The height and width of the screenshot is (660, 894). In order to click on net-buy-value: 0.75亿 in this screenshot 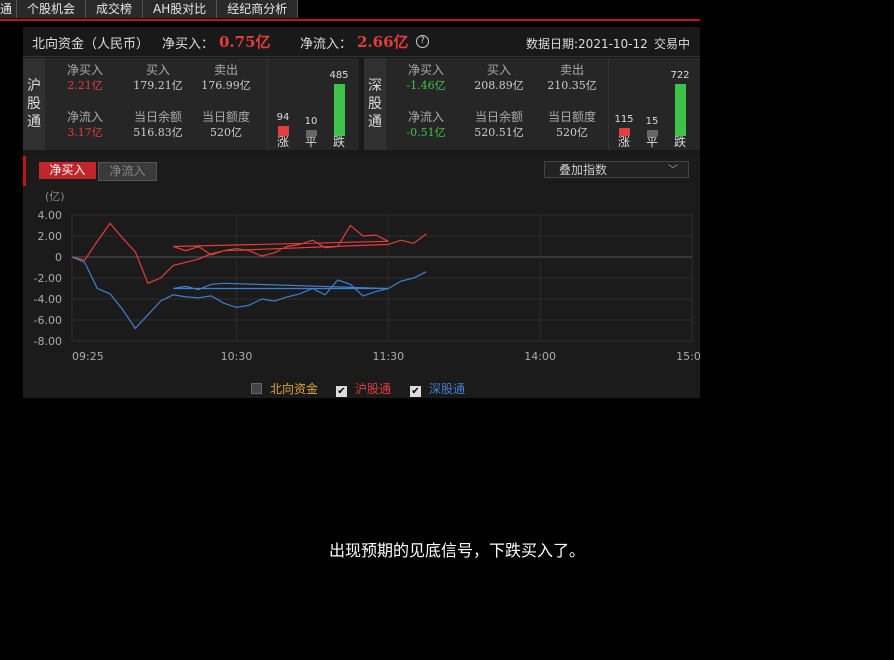, I will do `click(245, 42)`.